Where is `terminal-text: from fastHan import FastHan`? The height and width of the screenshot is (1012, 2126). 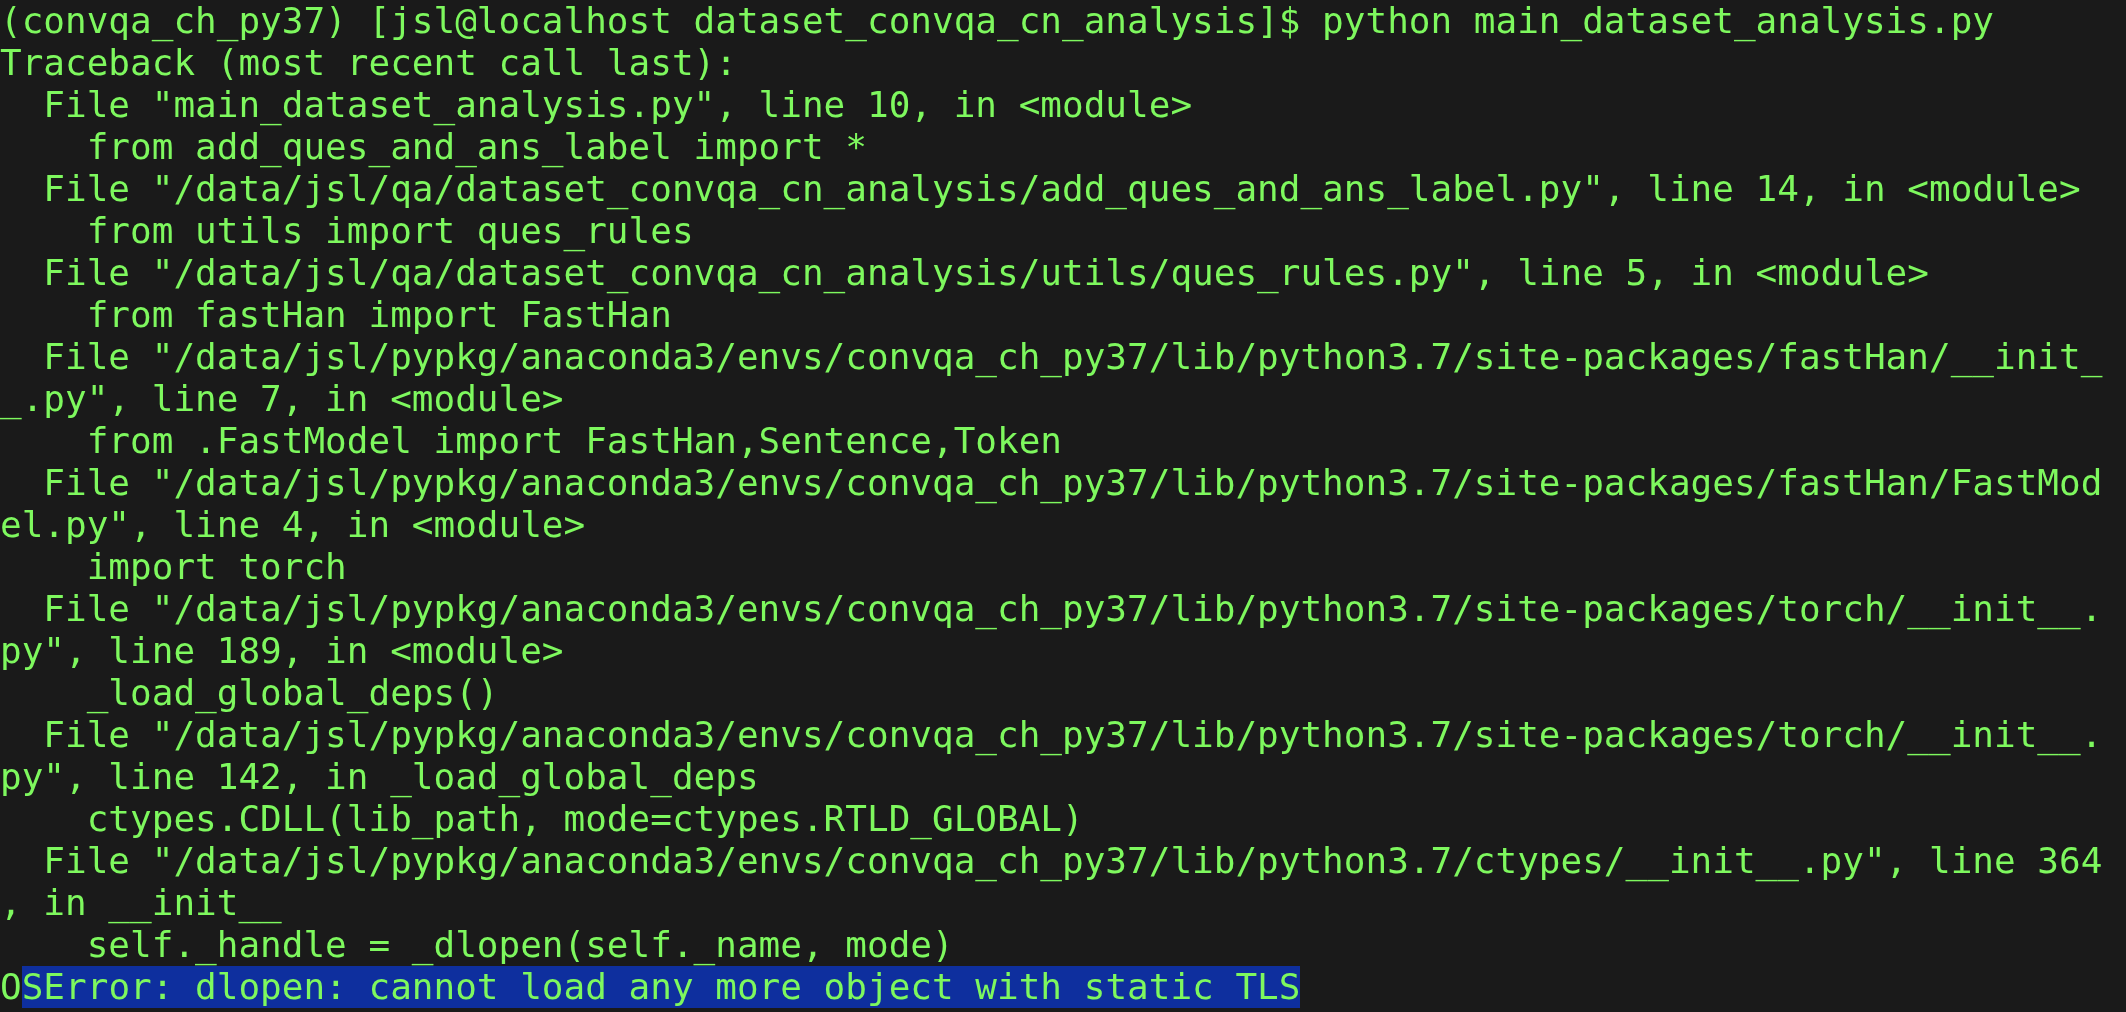 terminal-text: from fastHan import FastHan is located at coordinates (378, 315).